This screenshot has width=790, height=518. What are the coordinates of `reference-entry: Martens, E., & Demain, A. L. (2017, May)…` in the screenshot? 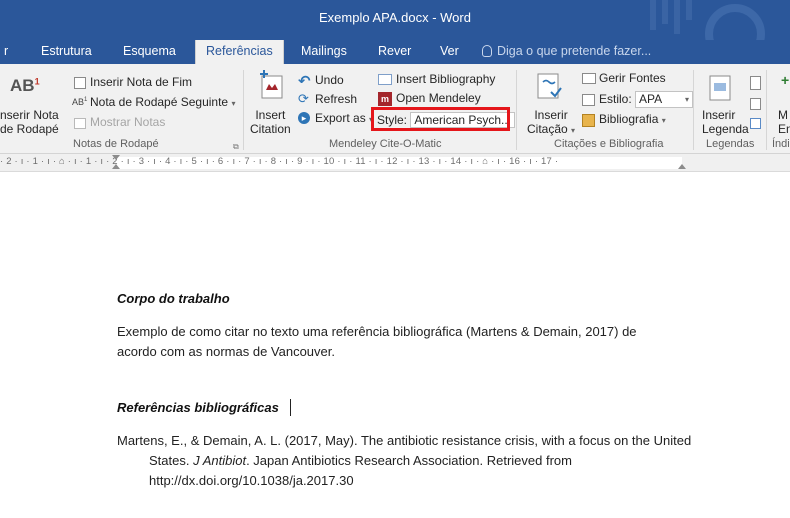 It's located at (407, 461).